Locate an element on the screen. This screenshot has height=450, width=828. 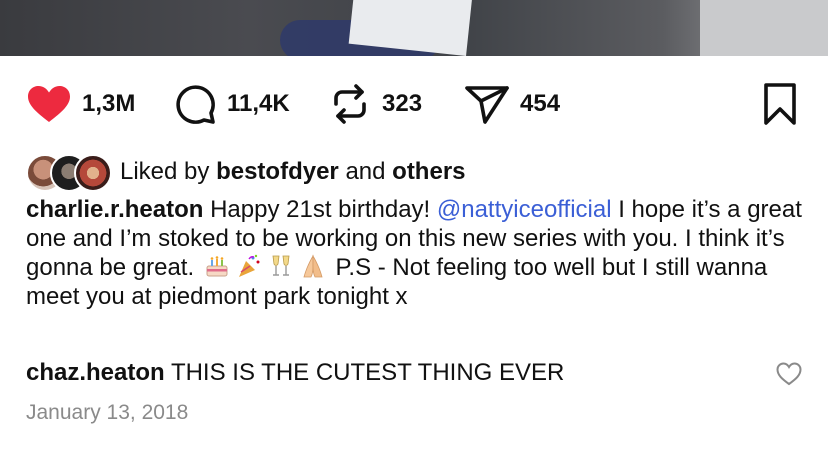
champagne-glasses-icon is located at coordinates (281, 265).